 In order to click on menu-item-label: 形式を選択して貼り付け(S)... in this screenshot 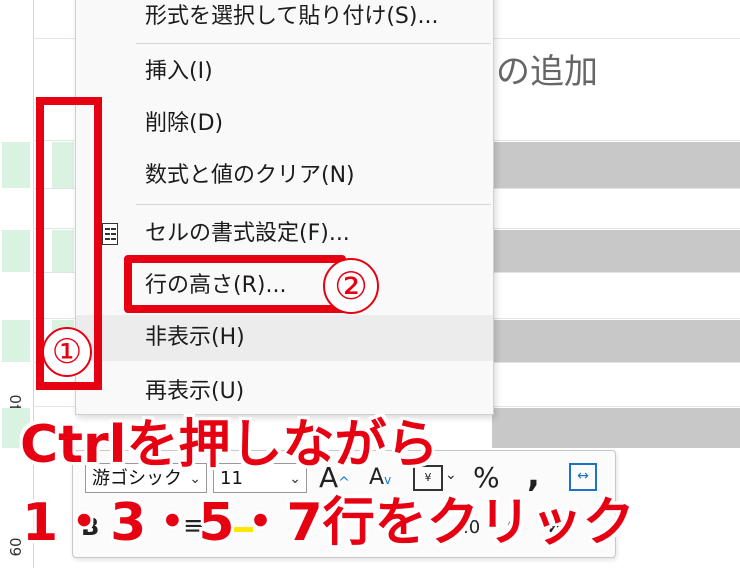, I will do `click(292, 16)`.